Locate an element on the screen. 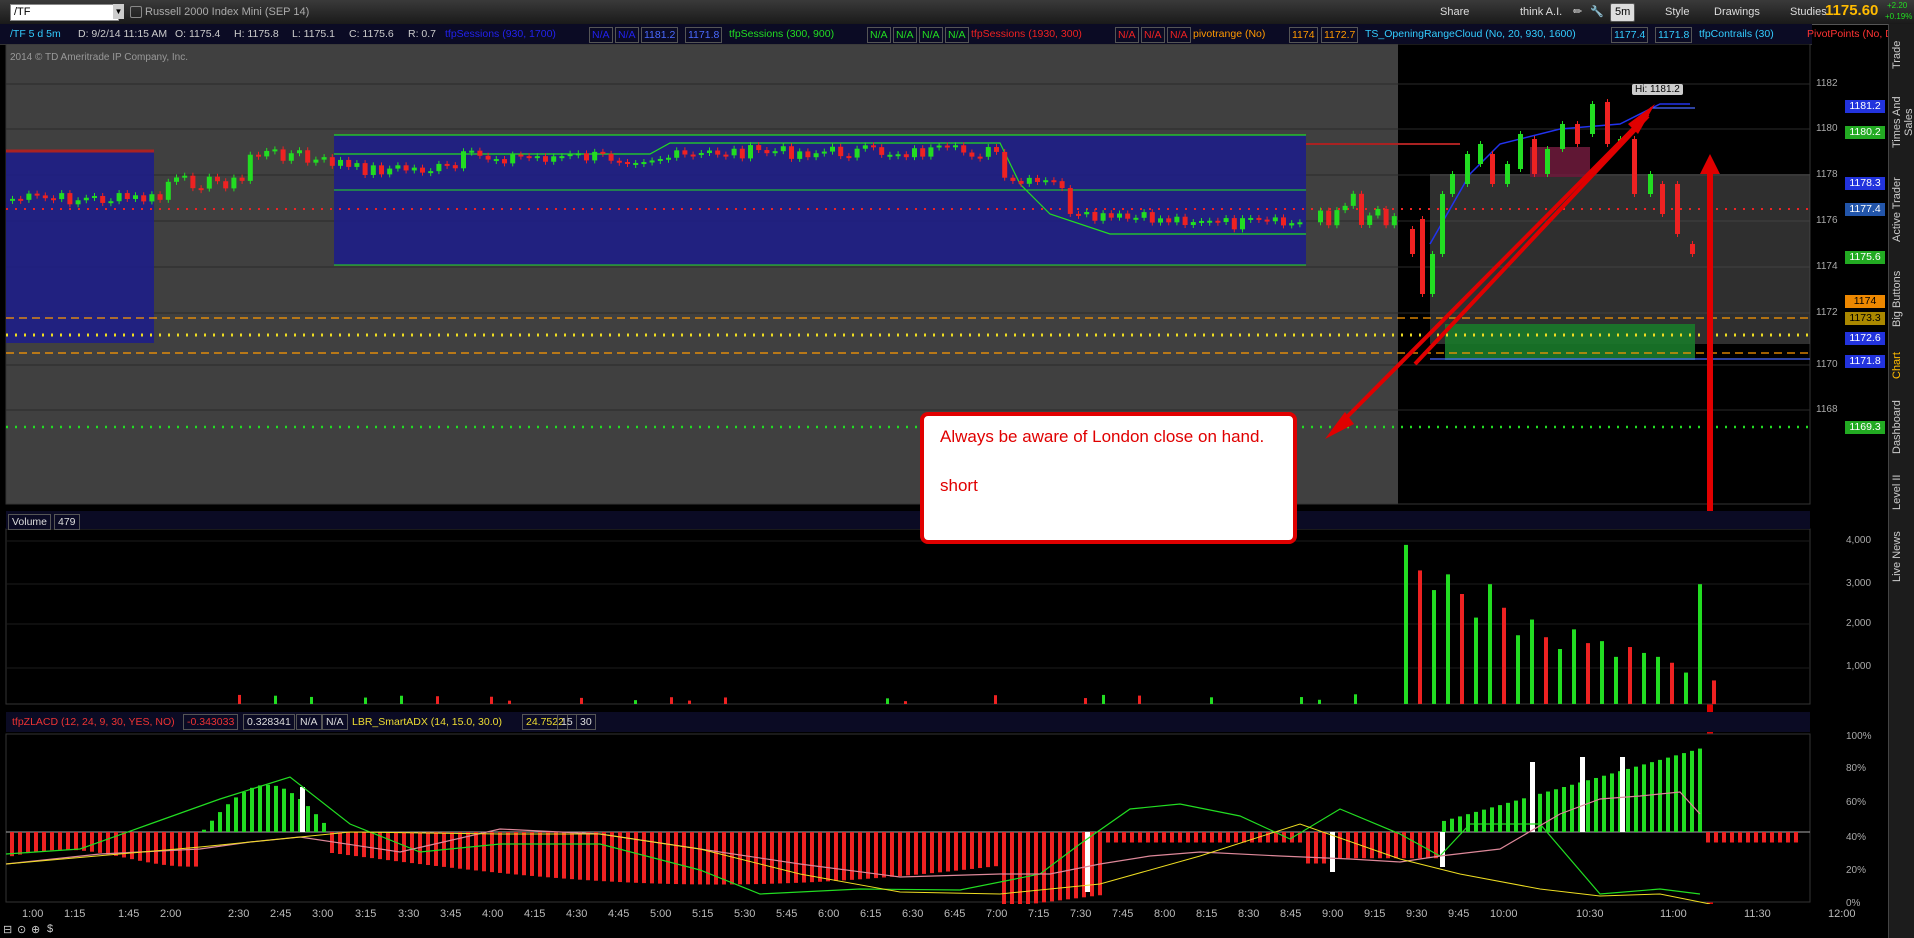  time-axis-tick: 2:30 is located at coordinates (239, 914).